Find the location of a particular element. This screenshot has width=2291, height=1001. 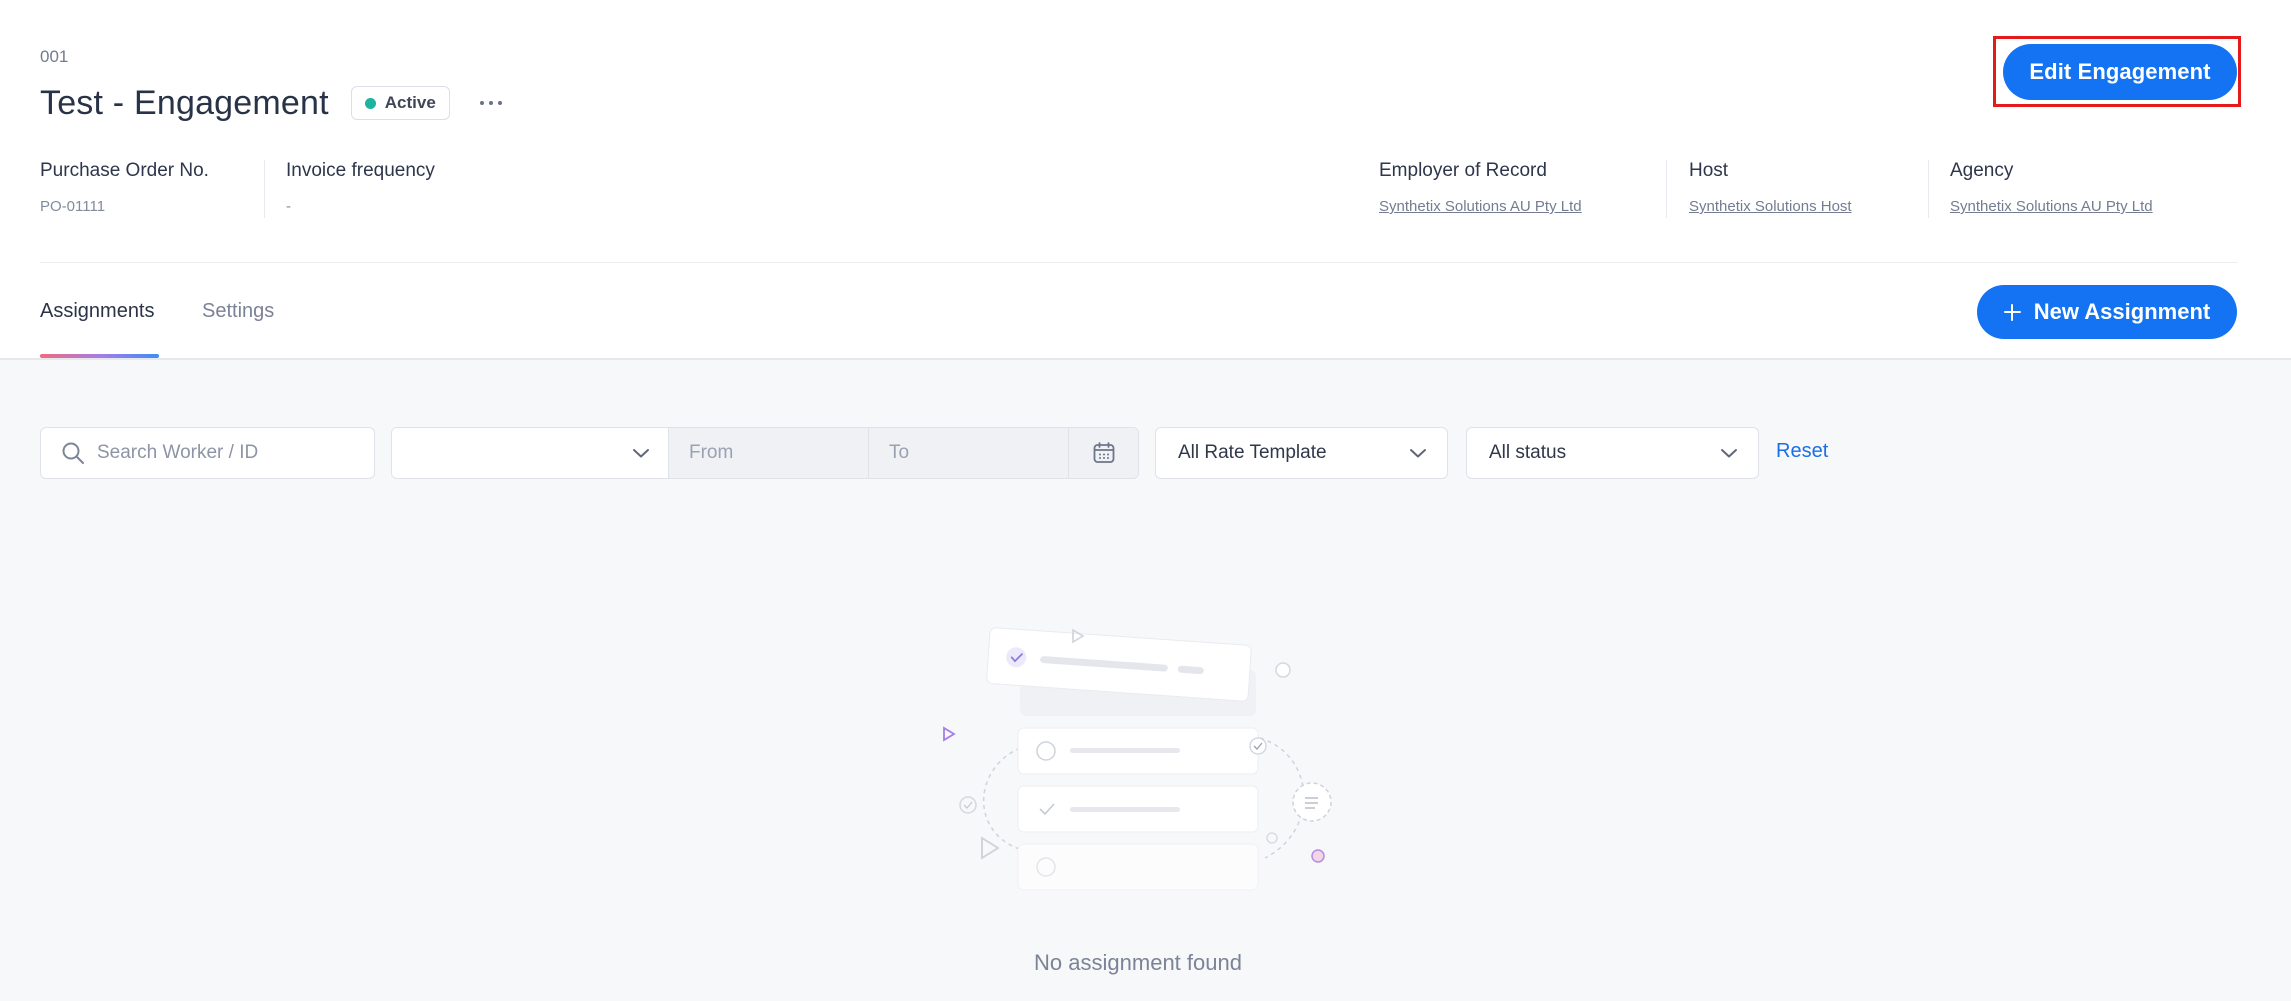

empty-state-illustration is located at coordinates (1137, 759).